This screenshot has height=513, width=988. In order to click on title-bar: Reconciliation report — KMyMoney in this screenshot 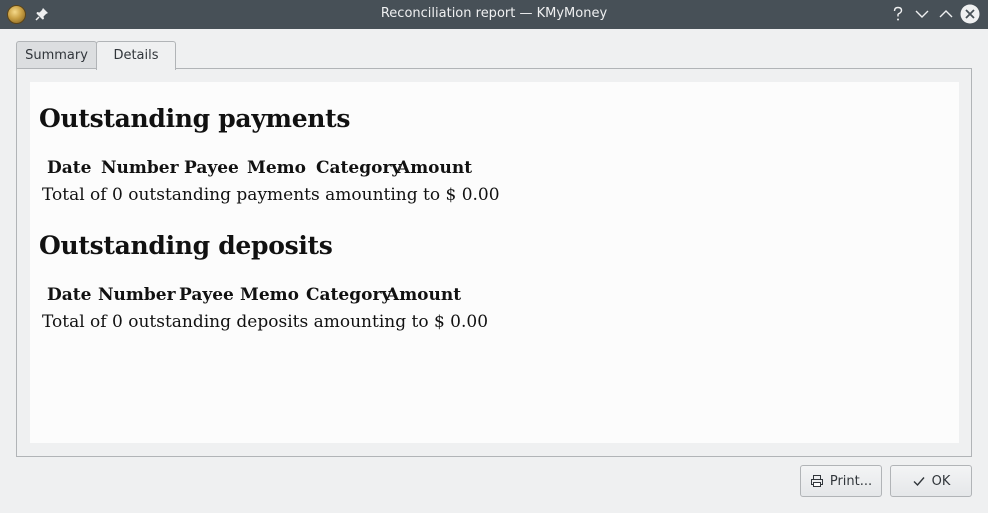, I will do `click(494, 14)`.